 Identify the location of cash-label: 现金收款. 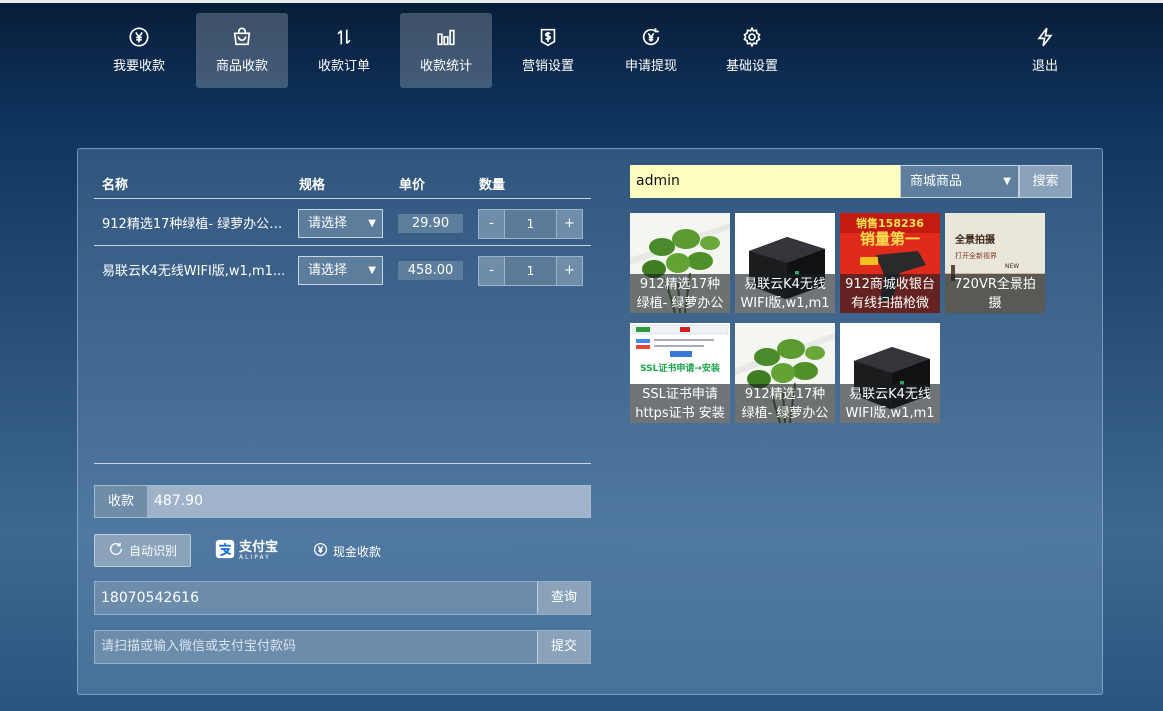
(357, 551).